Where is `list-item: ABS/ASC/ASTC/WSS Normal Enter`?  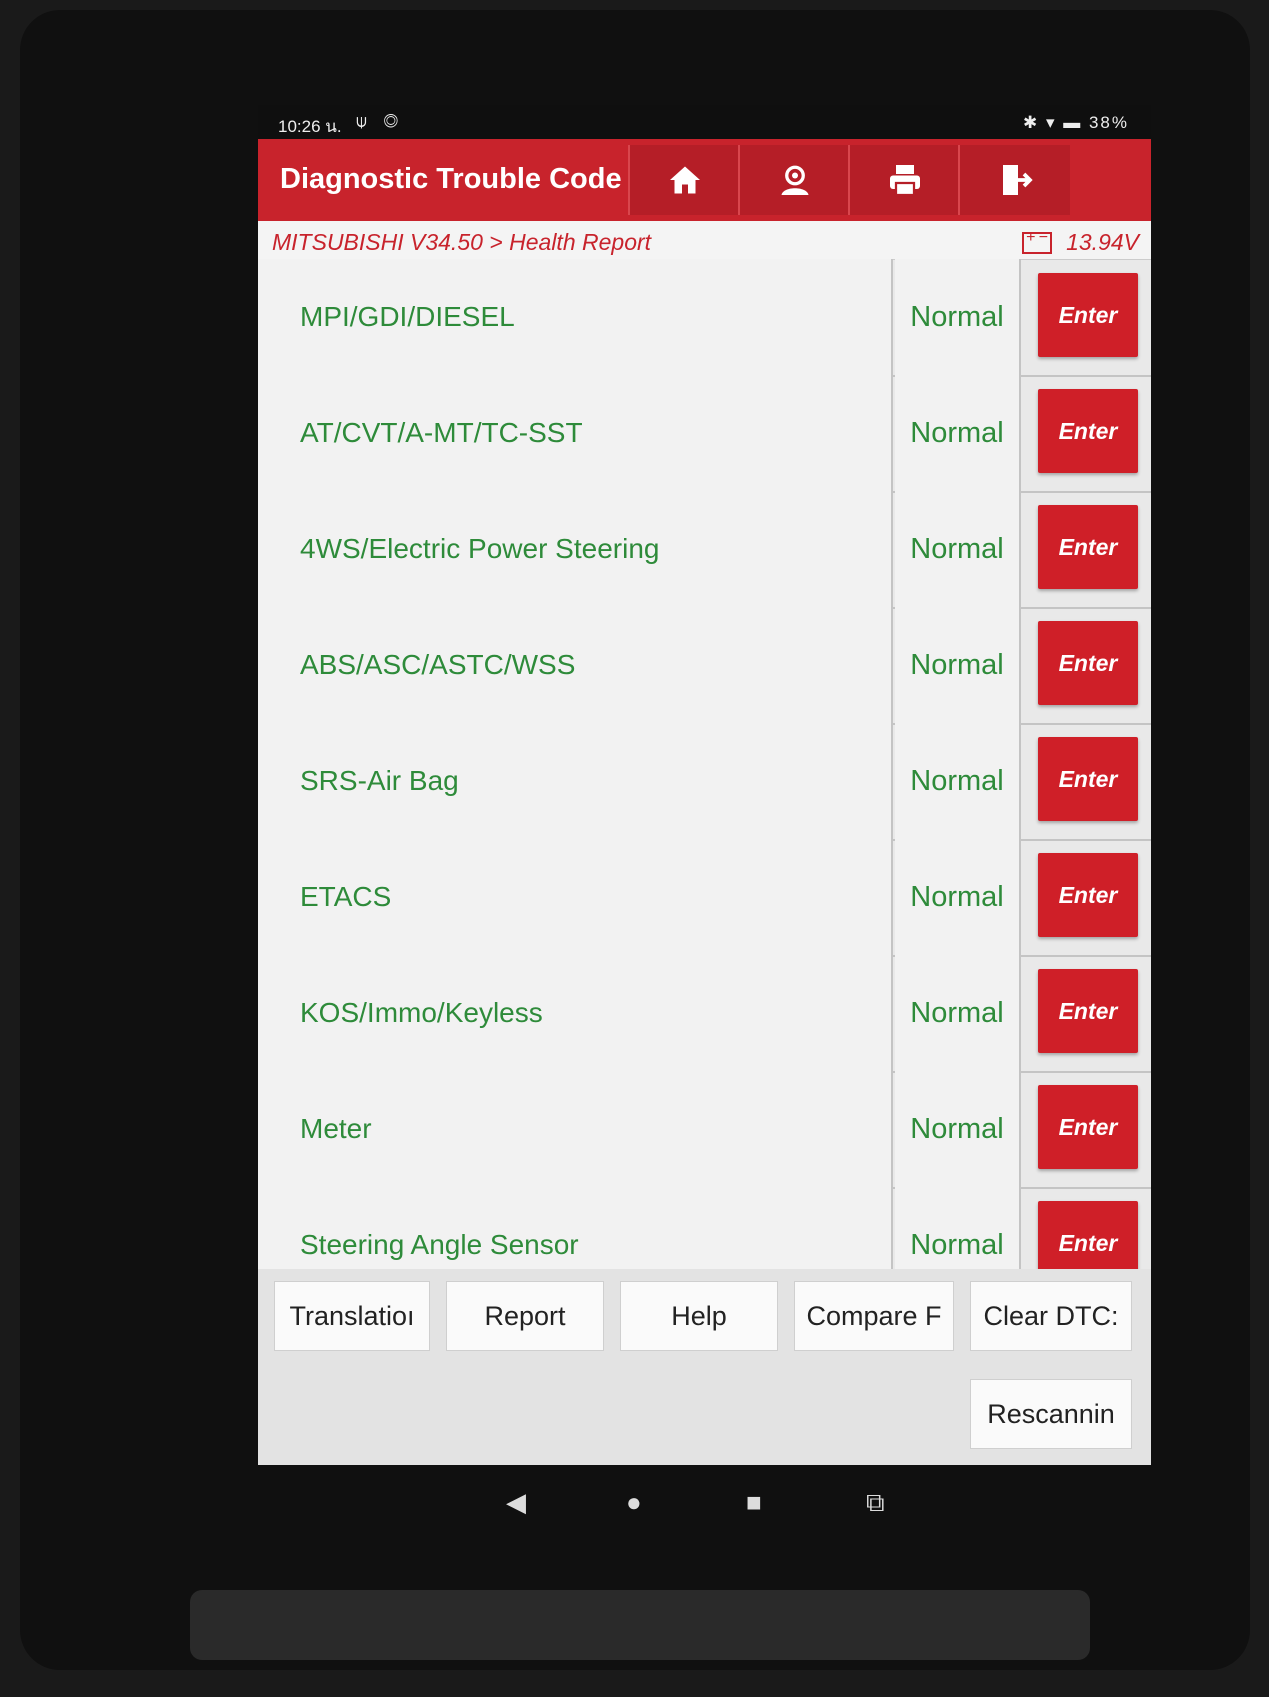 list-item: ABS/ASC/ASTC/WSS Normal Enter is located at coordinates (704, 666).